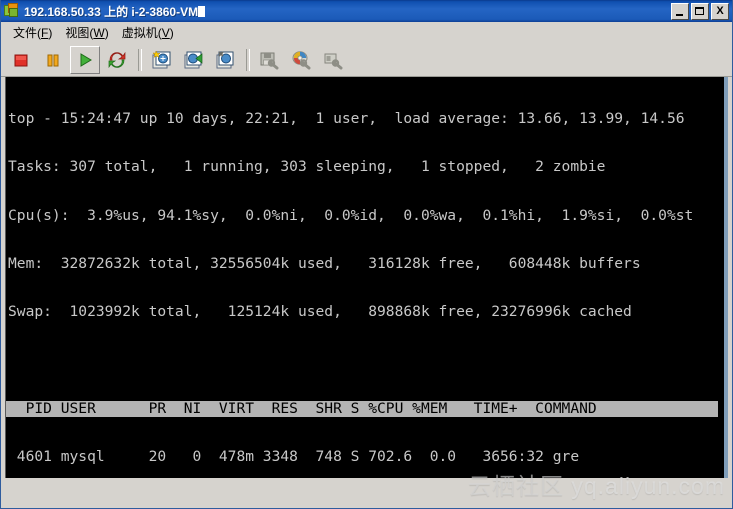 The height and width of the screenshot is (509, 733). Describe the element at coordinates (77, 32) in the screenshot. I see `menu-view-label: 视图` at that location.